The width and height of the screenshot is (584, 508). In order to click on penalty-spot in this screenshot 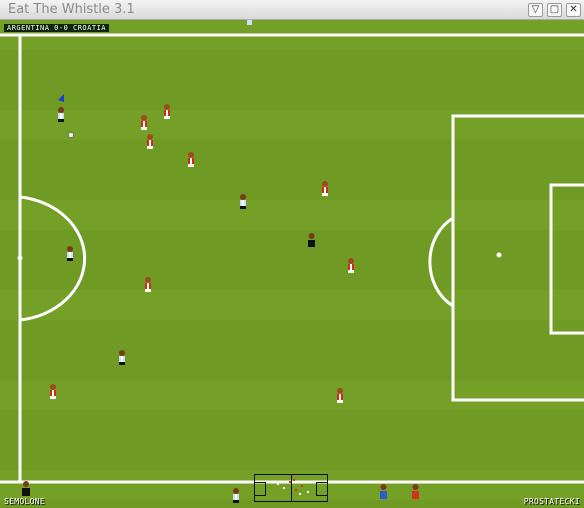, I will do `click(499, 255)`.